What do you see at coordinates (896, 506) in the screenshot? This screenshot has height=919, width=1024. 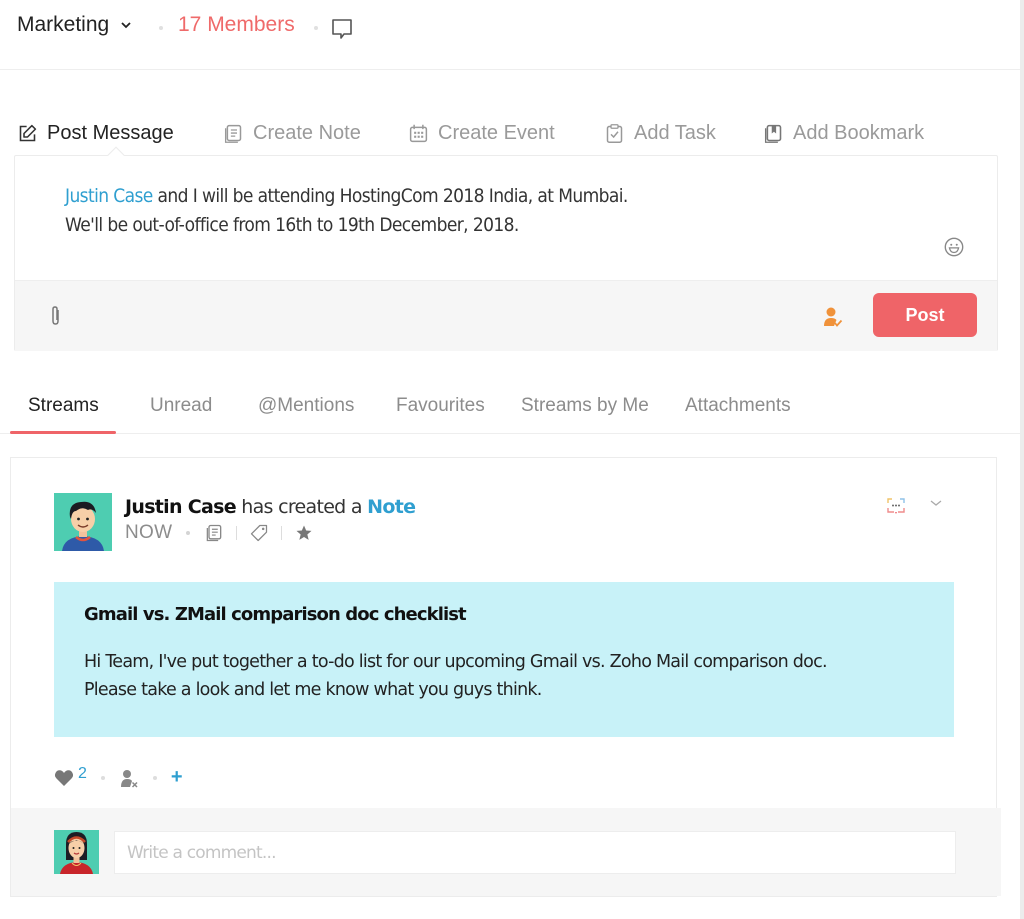 I see `more-options-icon` at bounding box center [896, 506].